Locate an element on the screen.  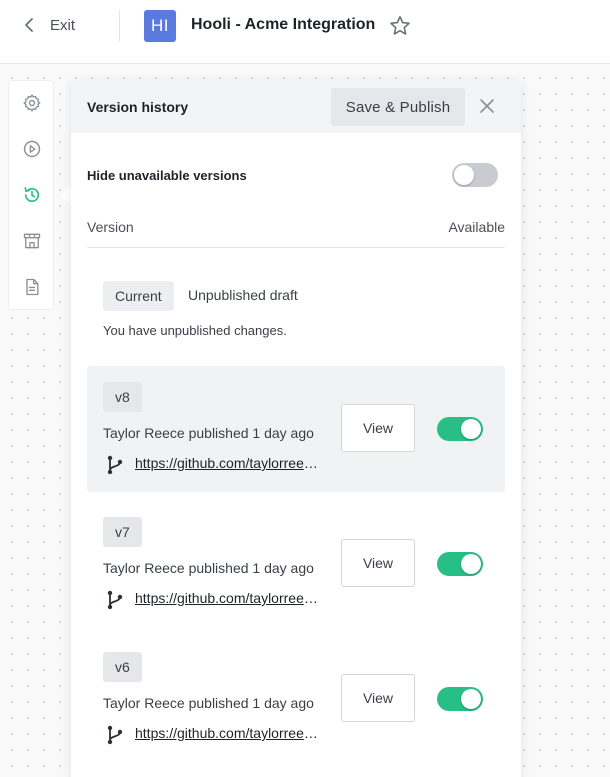
history-icon is located at coordinates (32, 195).